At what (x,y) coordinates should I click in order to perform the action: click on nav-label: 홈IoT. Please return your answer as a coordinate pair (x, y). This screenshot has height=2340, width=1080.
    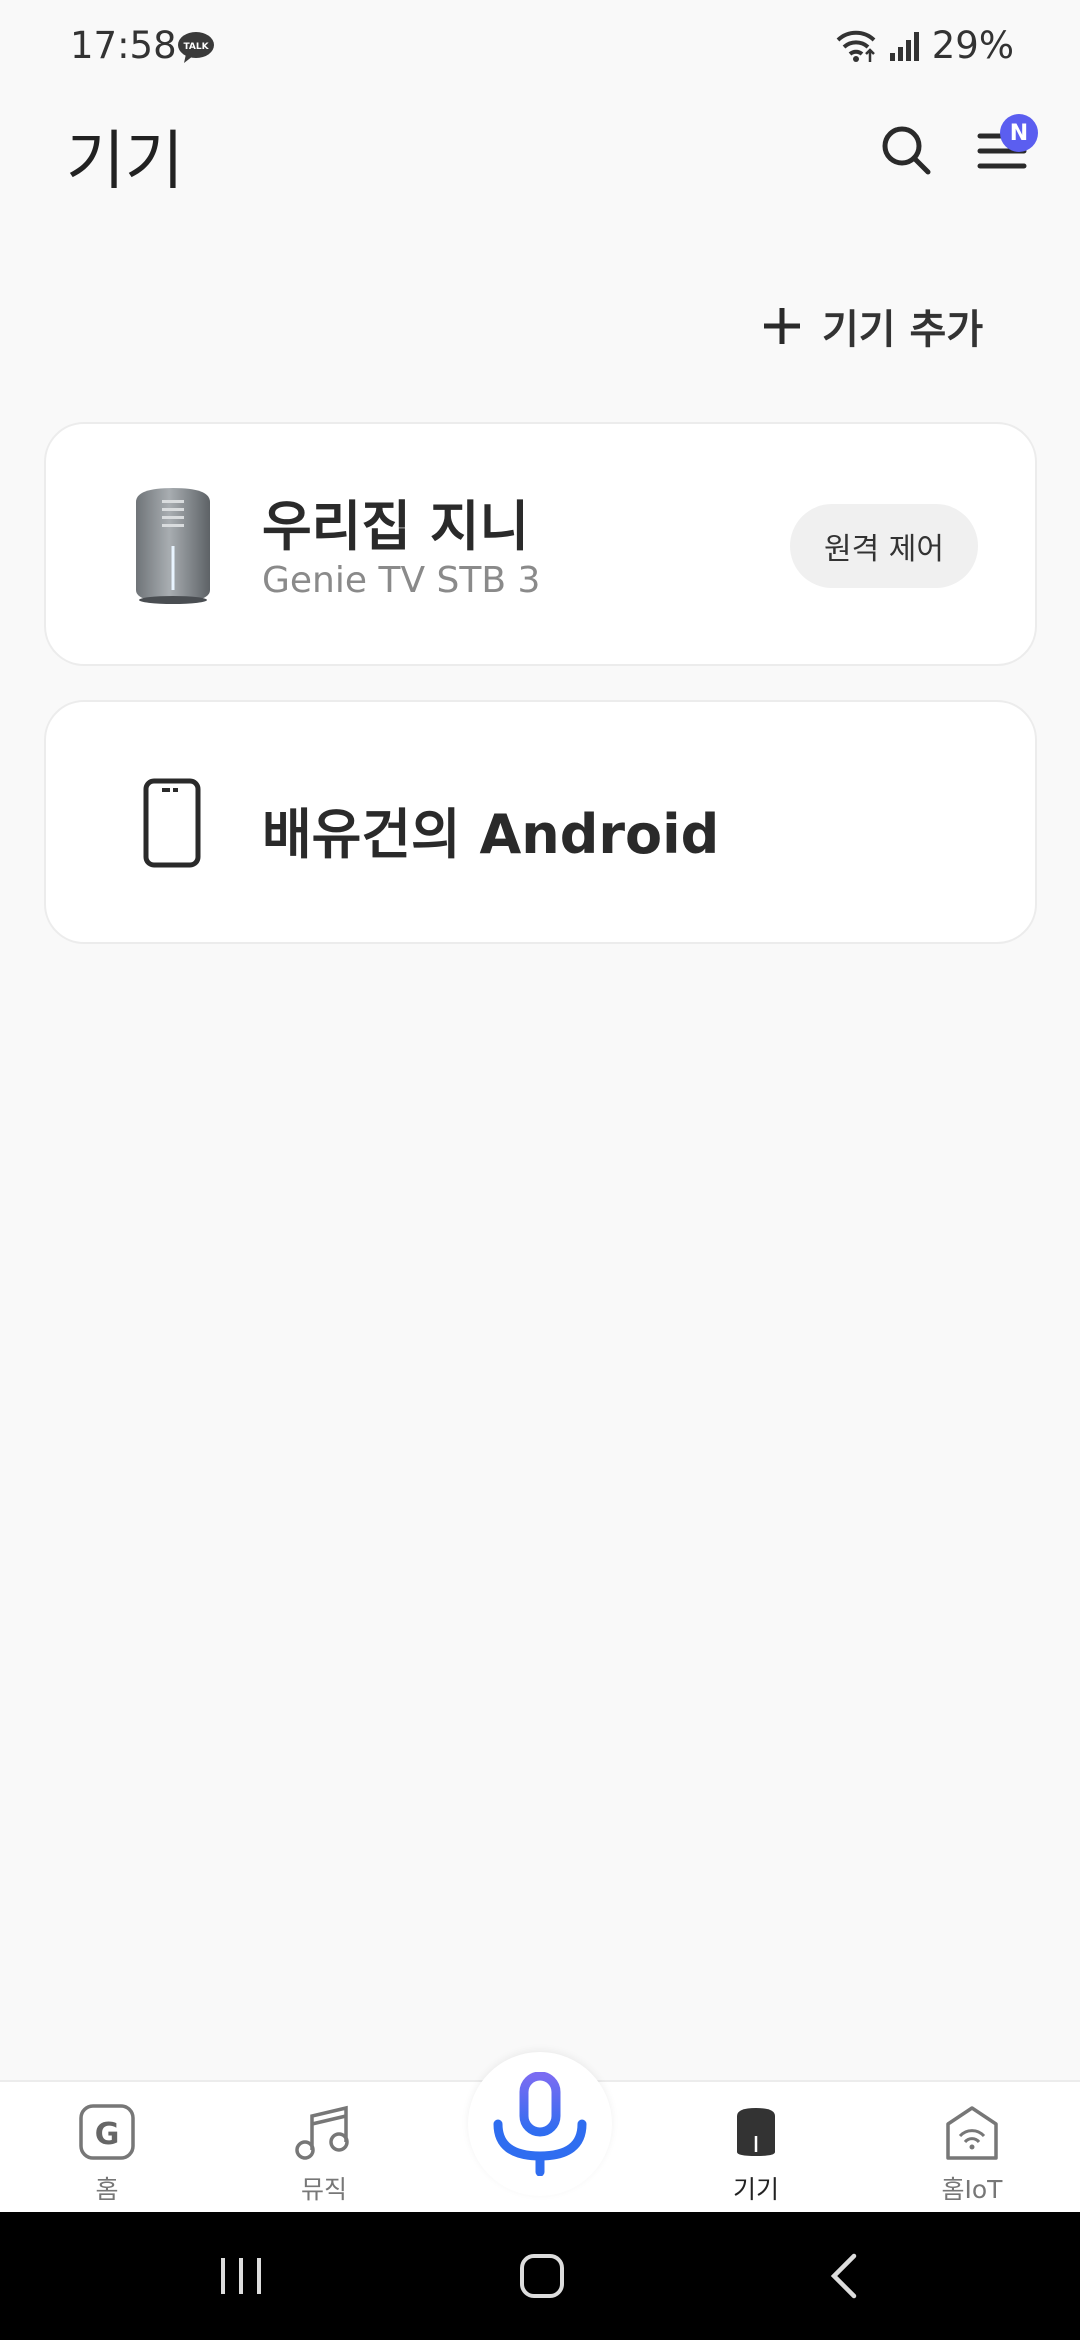
    Looking at the image, I should click on (972, 2189).